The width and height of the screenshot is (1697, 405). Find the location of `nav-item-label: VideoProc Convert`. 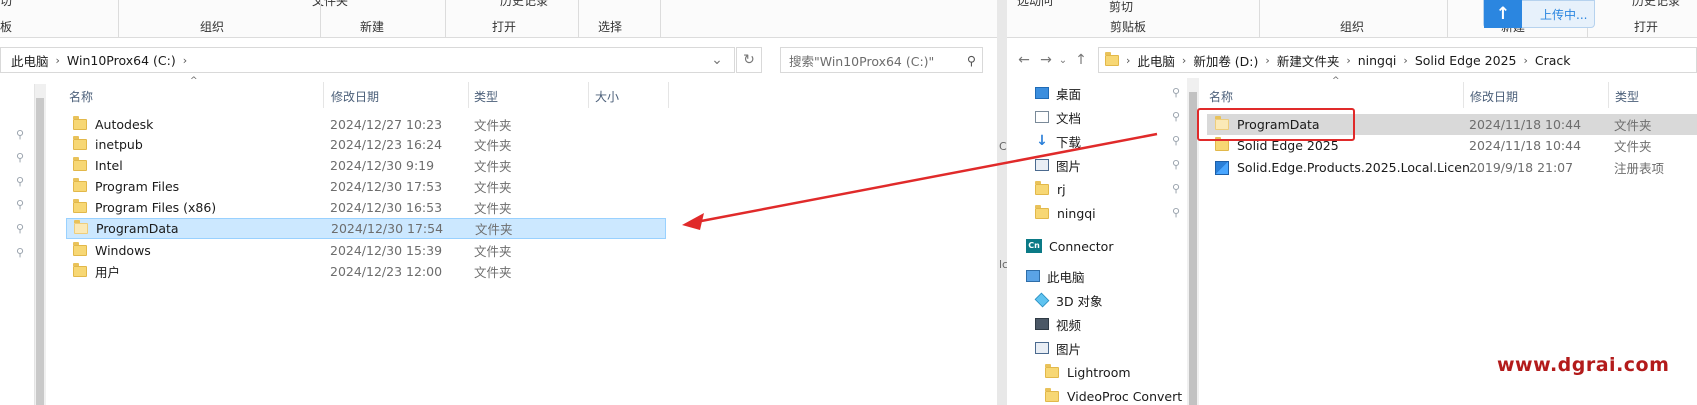

nav-item-label: VideoProc Convert is located at coordinates (1125, 396).